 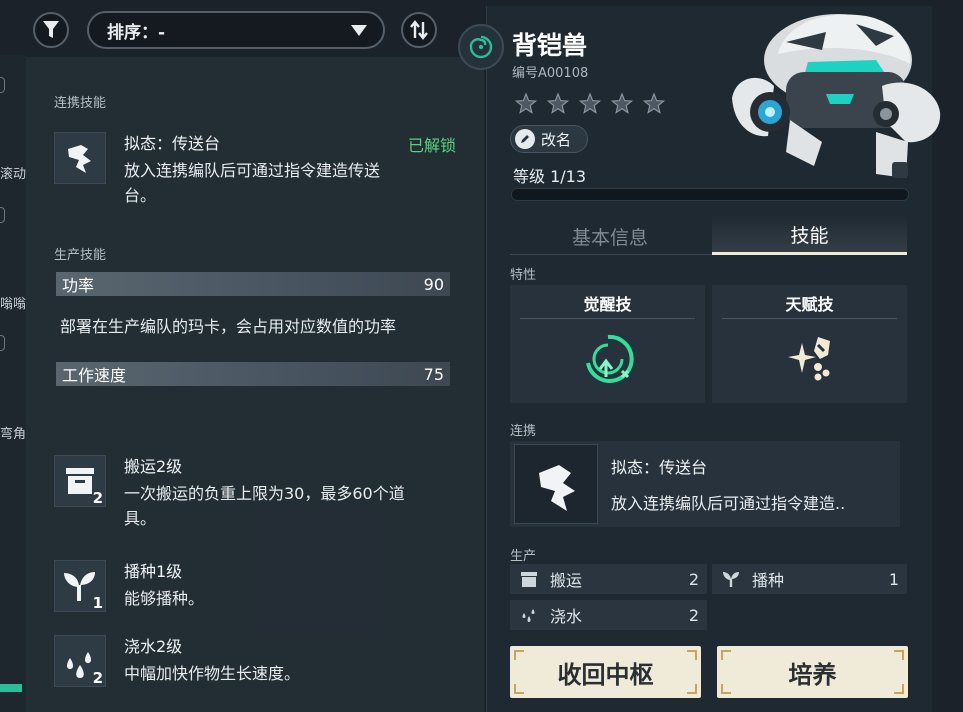 I want to click on swirl-element-icon, so click(x=481, y=47).